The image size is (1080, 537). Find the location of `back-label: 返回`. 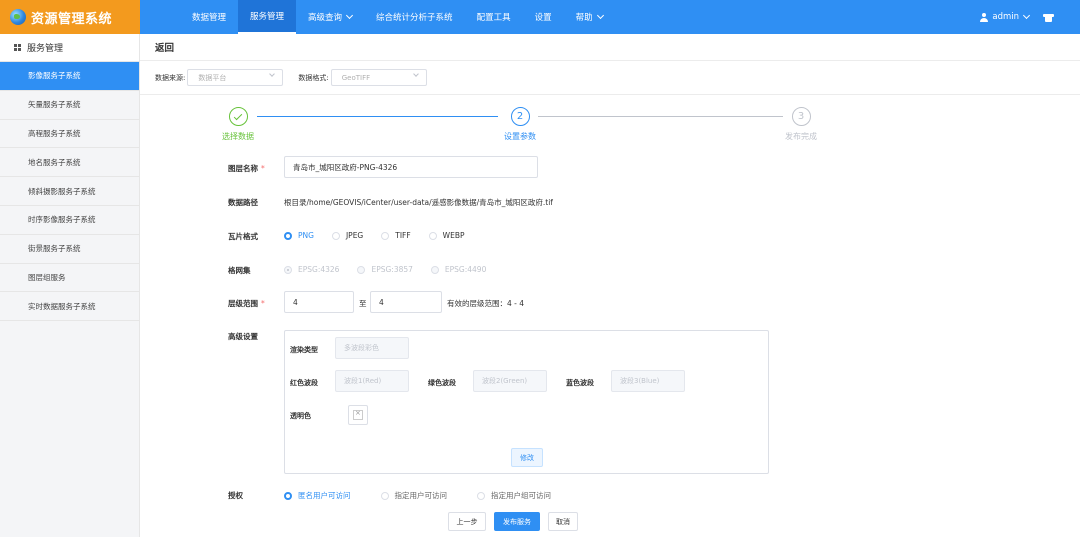

back-label: 返回 is located at coordinates (165, 48).